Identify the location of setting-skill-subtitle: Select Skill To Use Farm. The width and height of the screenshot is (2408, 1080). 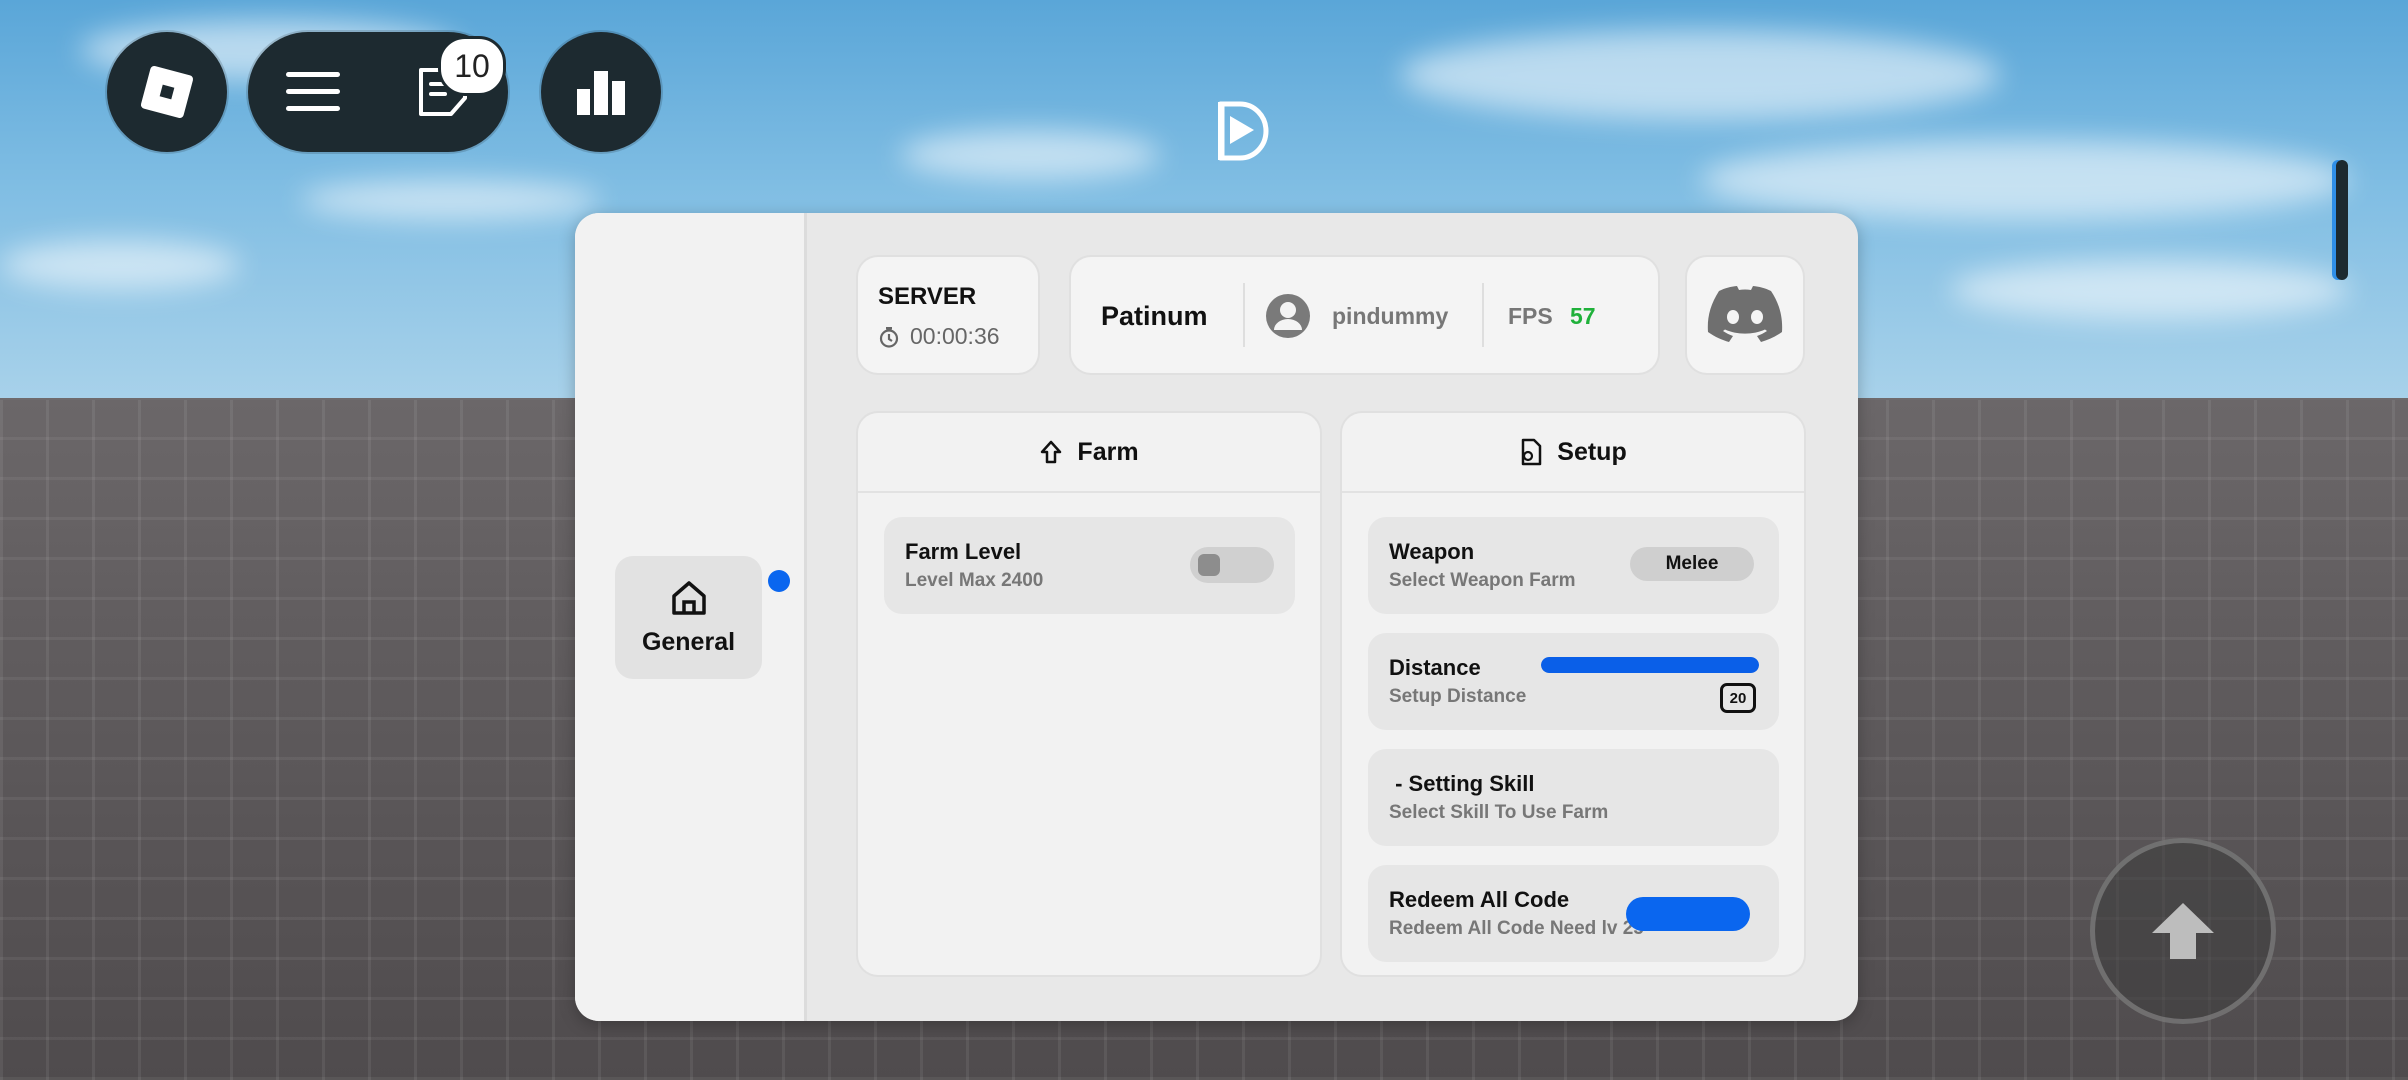
(1499, 812).